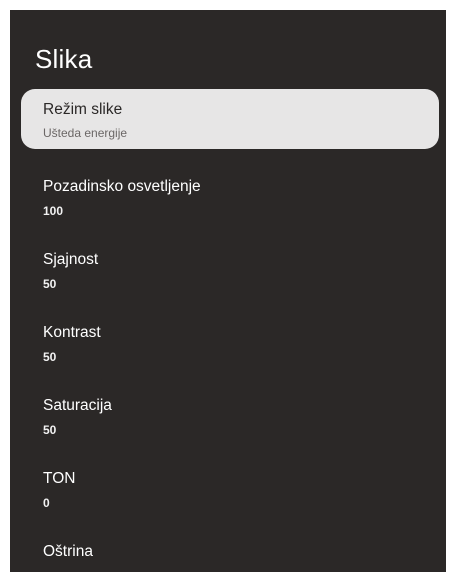 The width and height of the screenshot is (452, 572). What do you see at coordinates (230, 417) in the screenshot?
I see `menu-item-saturation: Saturacija 50` at bounding box center [230, 417].